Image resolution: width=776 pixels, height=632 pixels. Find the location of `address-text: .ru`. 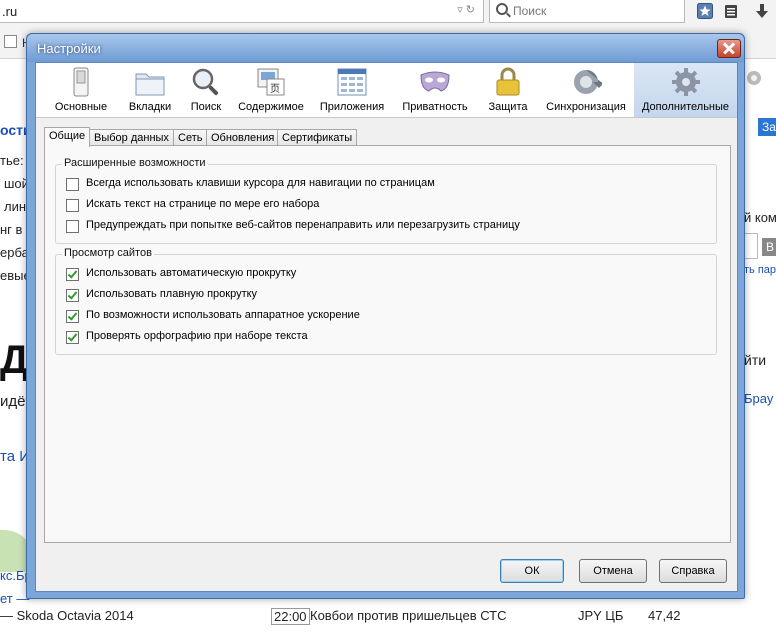

address-text: .ru is located at coordinates (10, 11).